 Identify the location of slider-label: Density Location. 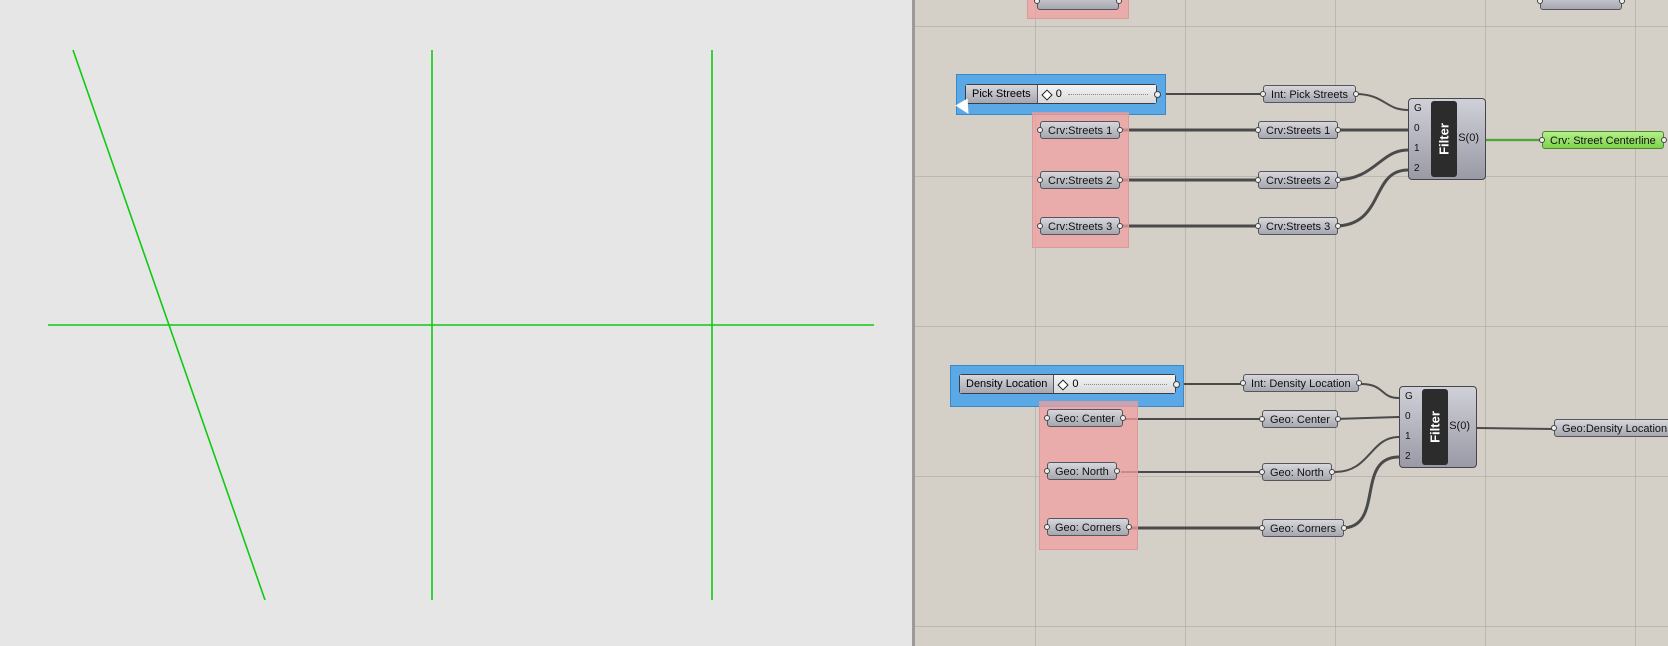
(1007, 384).